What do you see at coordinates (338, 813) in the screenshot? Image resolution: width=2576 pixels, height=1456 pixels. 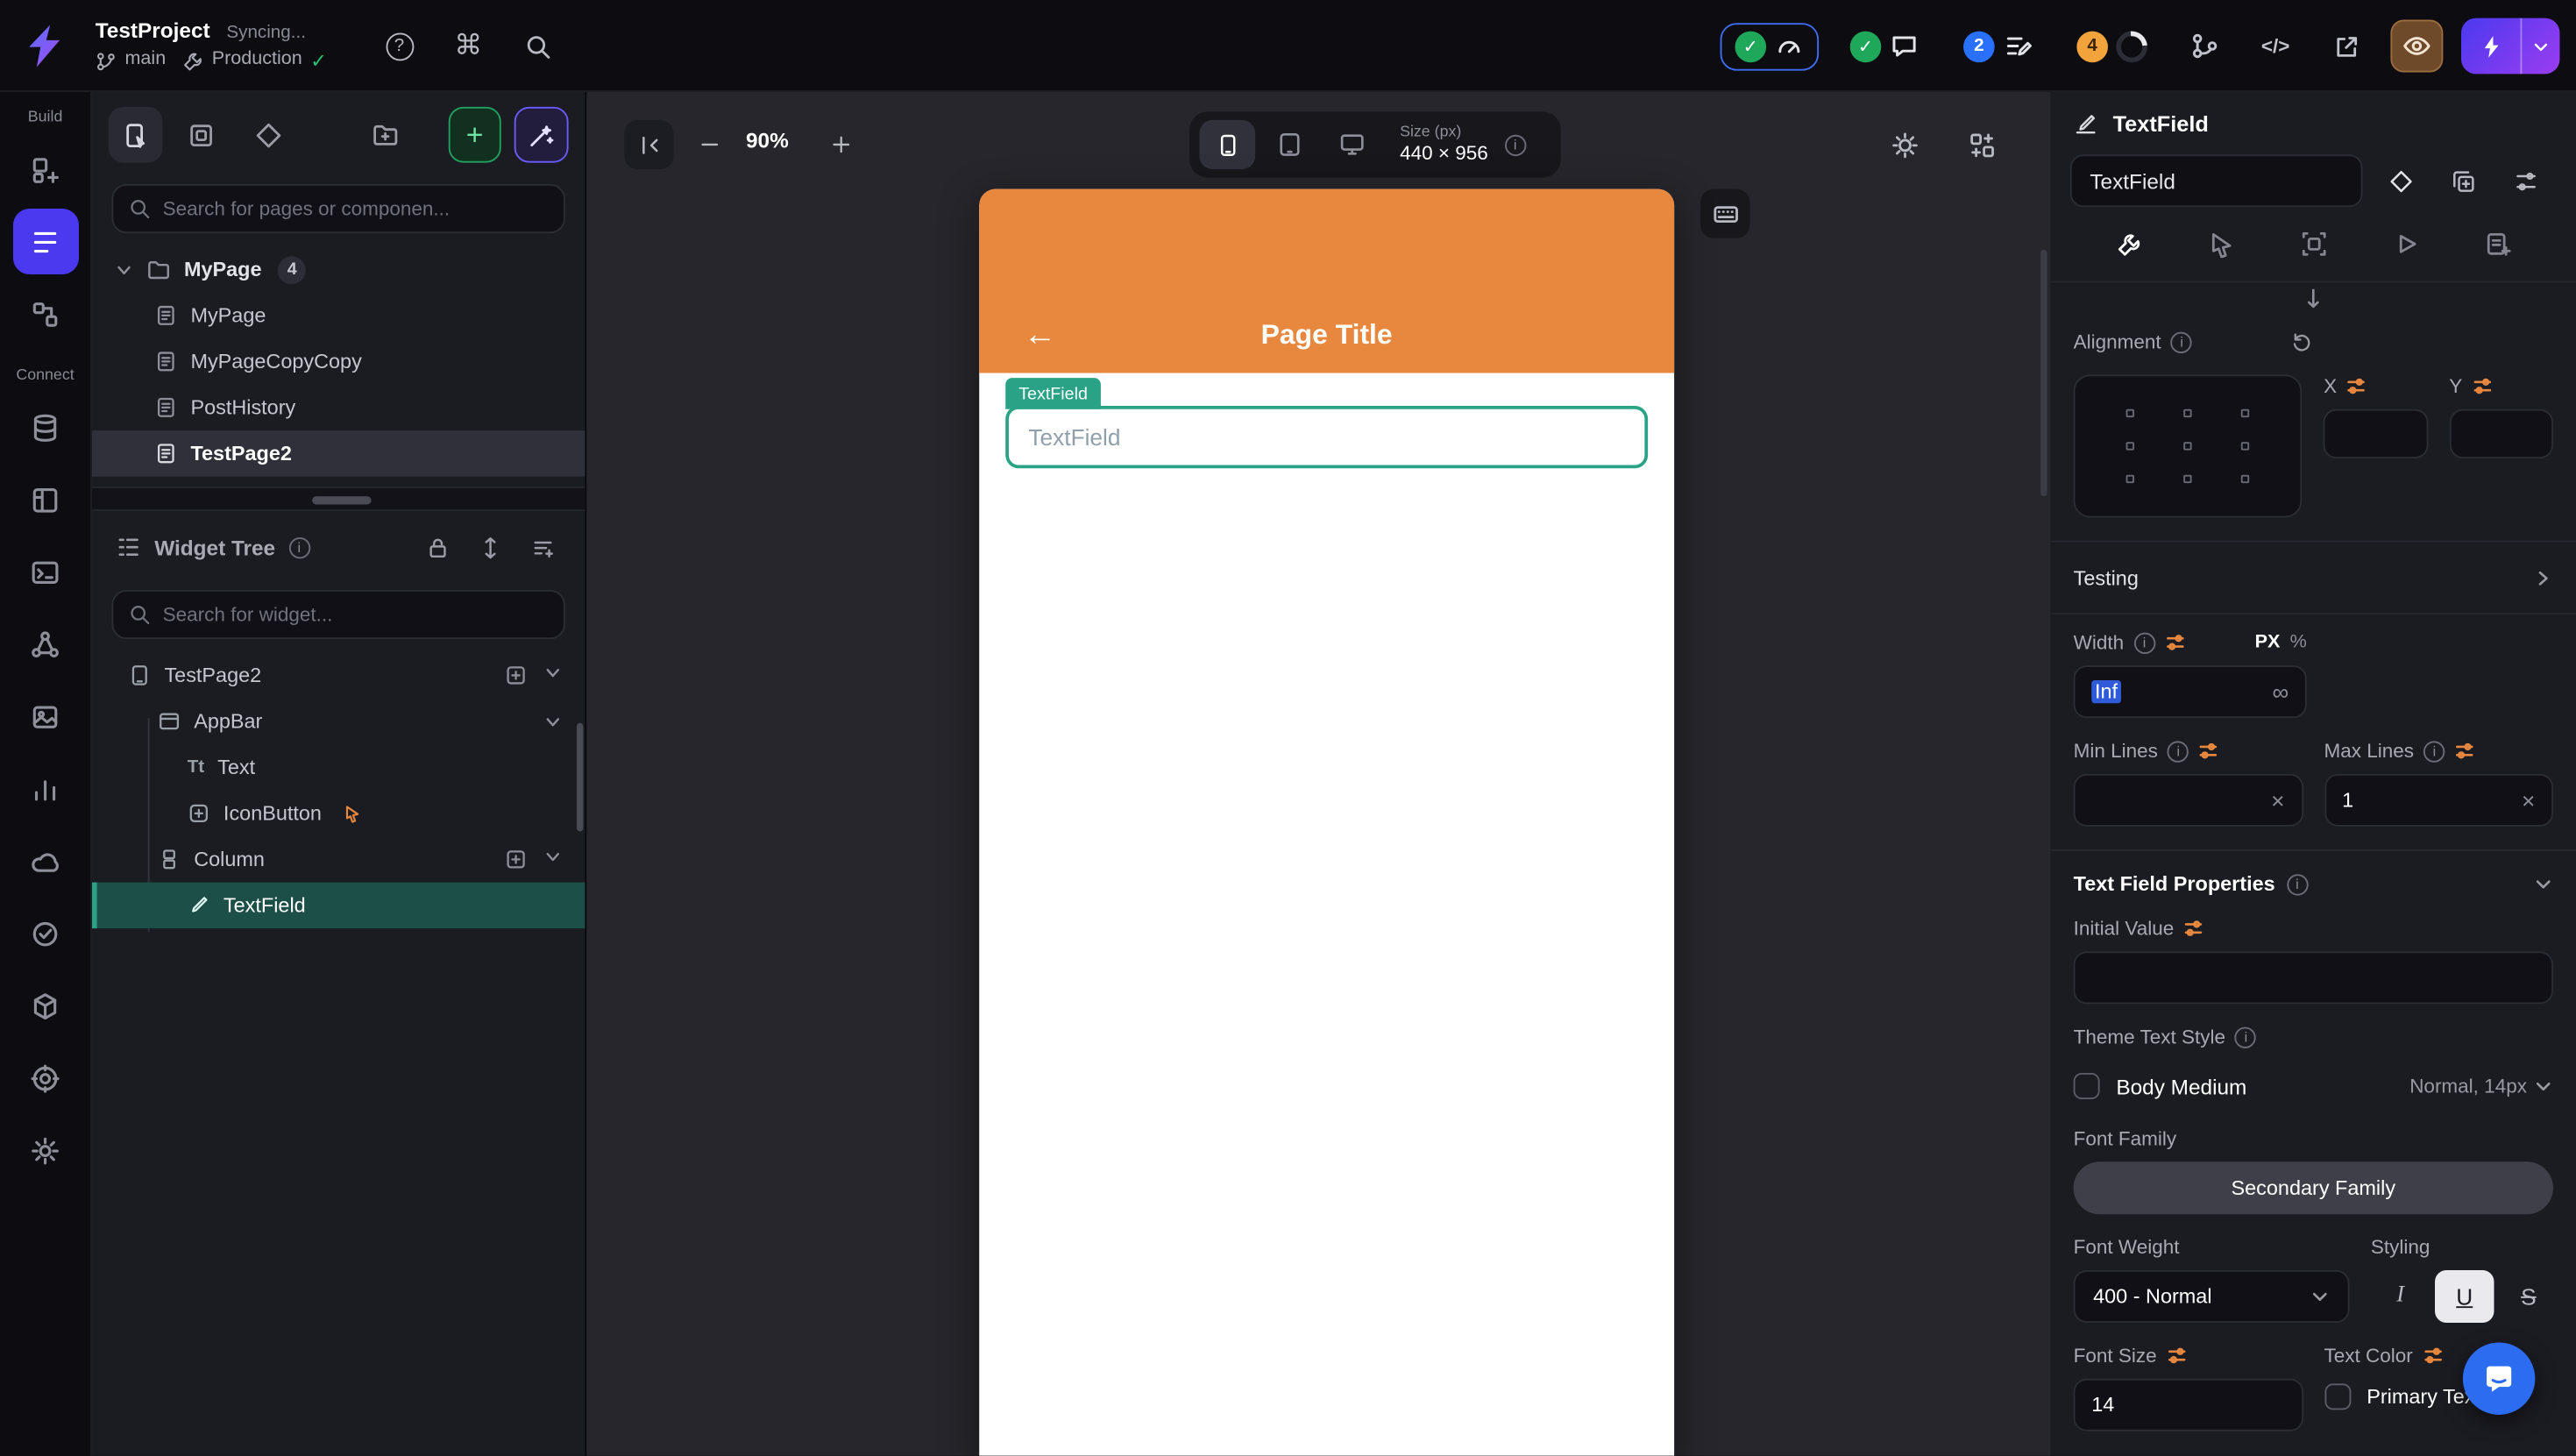 I see `tree-row-iconbutton: IconButton` at bounding box center [338, 813].